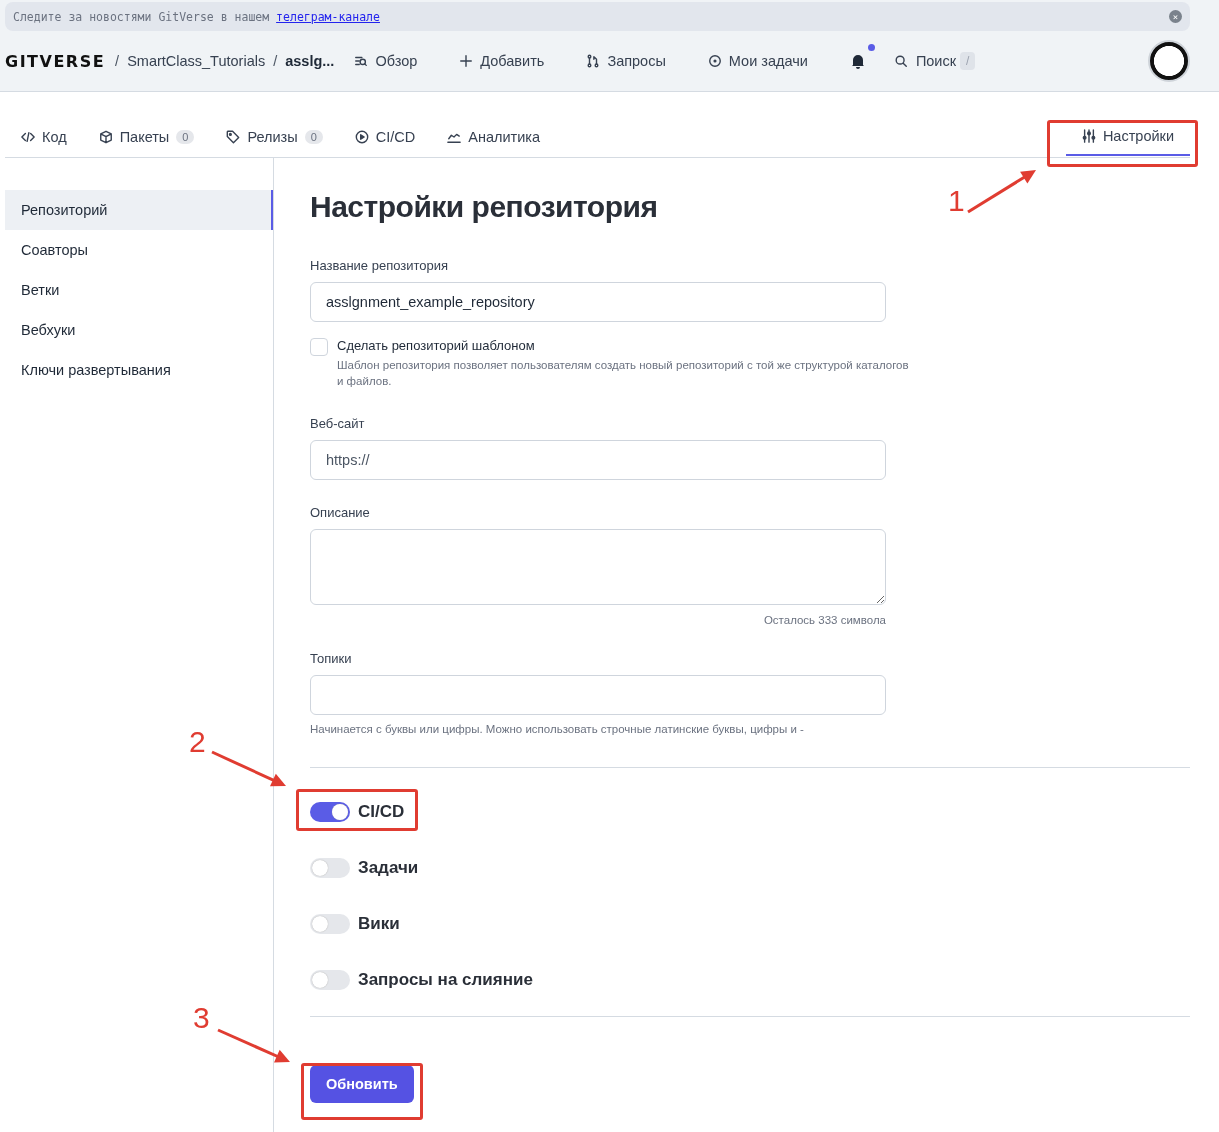 This screenshot has height=1132, width=1219. I want to click on page-title: Настройки репозитория, so click(484, 207).